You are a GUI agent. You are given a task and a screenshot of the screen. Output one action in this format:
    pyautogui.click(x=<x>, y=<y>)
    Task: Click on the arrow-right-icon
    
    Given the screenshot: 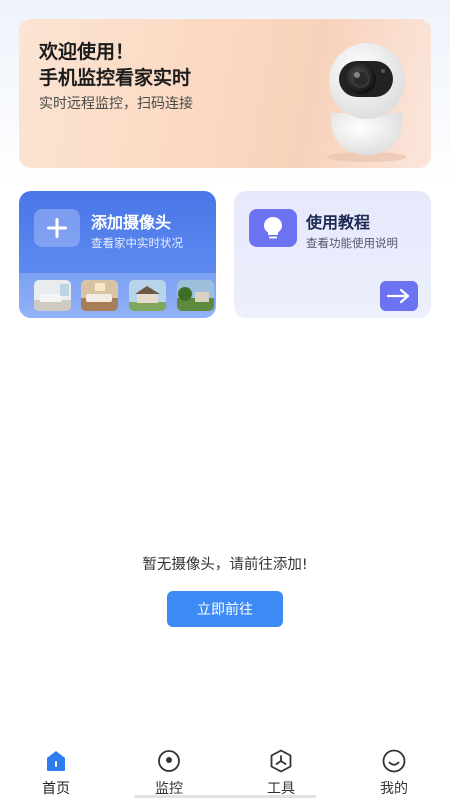 What is the action you would take?
    pyautogui.click(x=399, y=296)
    